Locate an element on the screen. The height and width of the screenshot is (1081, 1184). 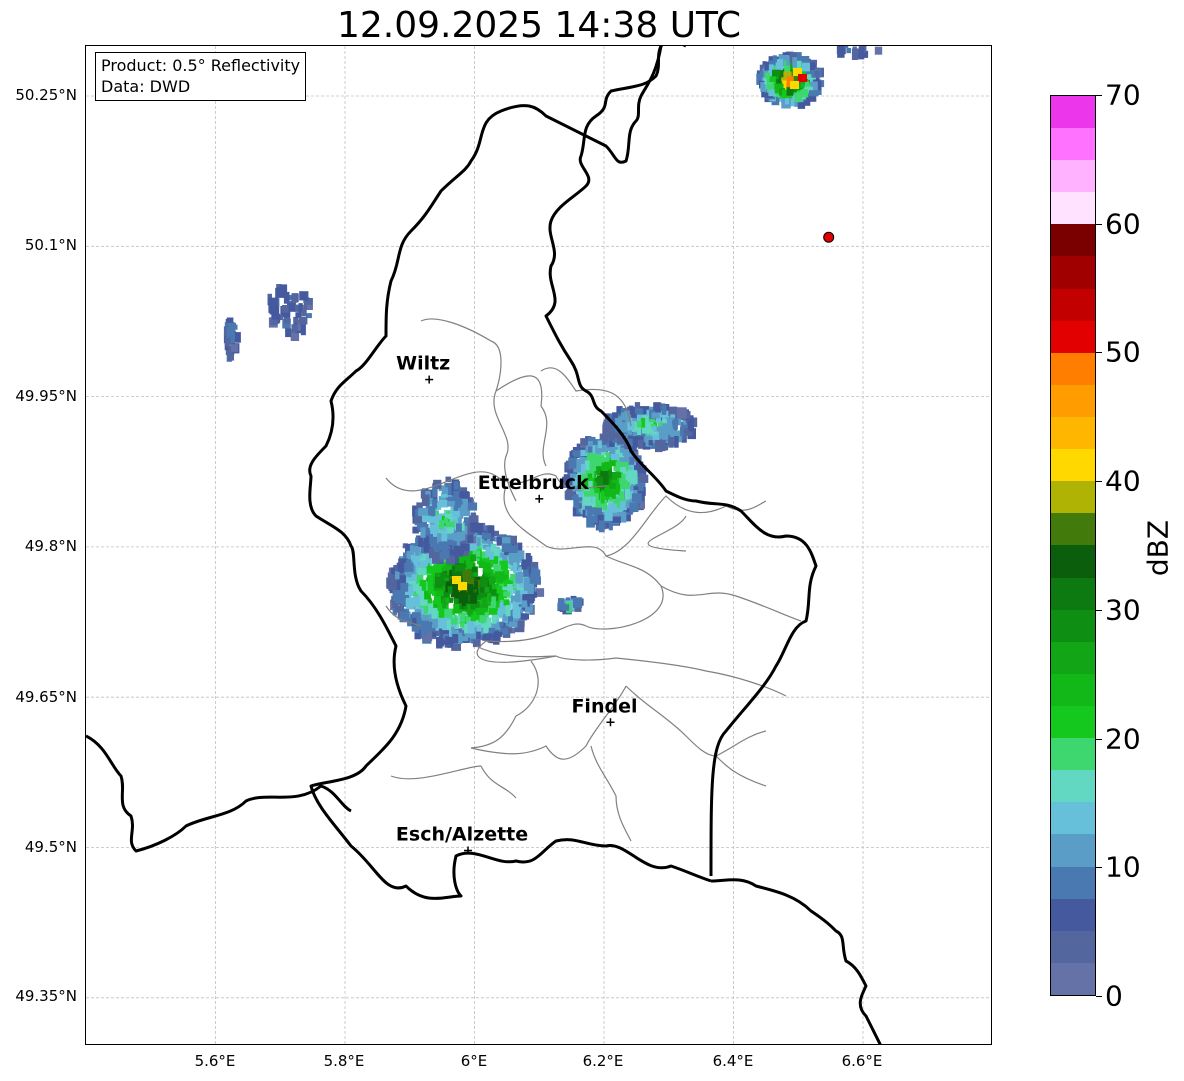
lon-label: 6.4°E is located at coordinates (733, 1061).